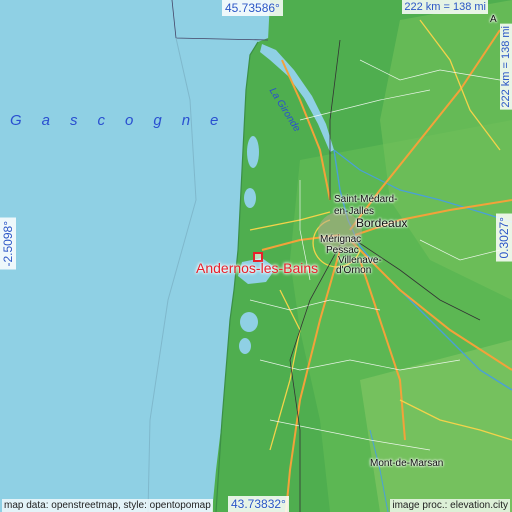 This screenshot has width=512, height=512. What do you see at coordinates (381, 223) in the screenshot?
I see `city-bordeaux: Bordeaux` at bounding box center [381, 223].